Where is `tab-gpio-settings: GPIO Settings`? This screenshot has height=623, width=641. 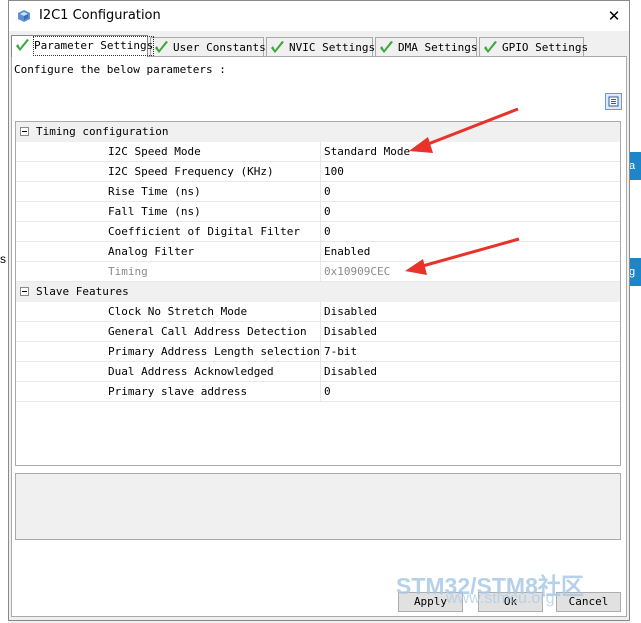 tab-gpio-settings: GPIO Settings is located at coordinates (533, 46).